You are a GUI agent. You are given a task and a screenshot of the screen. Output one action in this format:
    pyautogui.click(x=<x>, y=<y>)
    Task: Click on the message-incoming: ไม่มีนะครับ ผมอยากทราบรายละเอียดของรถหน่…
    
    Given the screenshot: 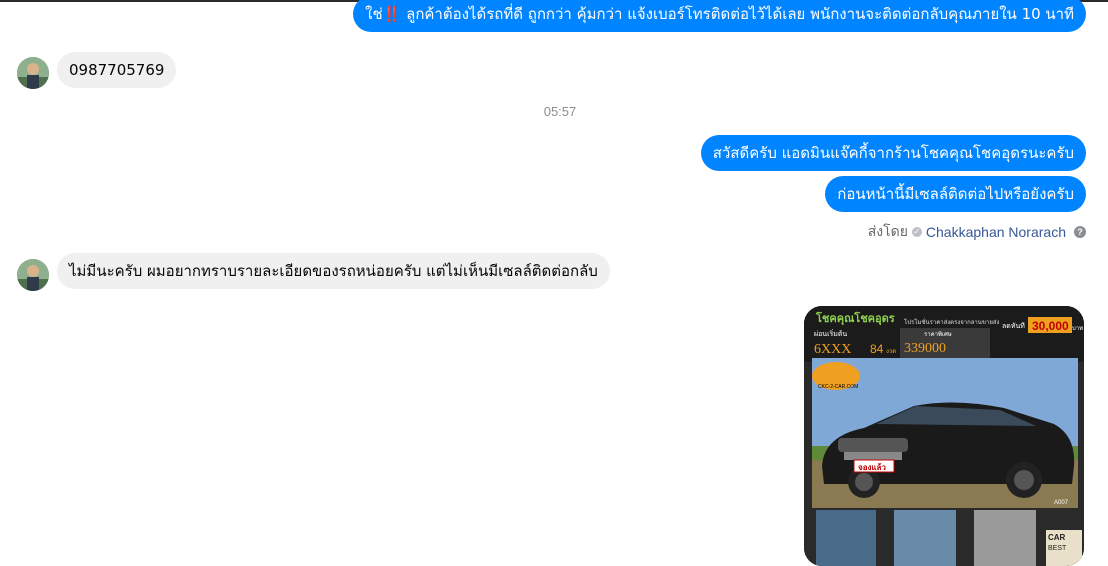 What is the action you would take?
    pyautogui.click(x=333, y=271)
    